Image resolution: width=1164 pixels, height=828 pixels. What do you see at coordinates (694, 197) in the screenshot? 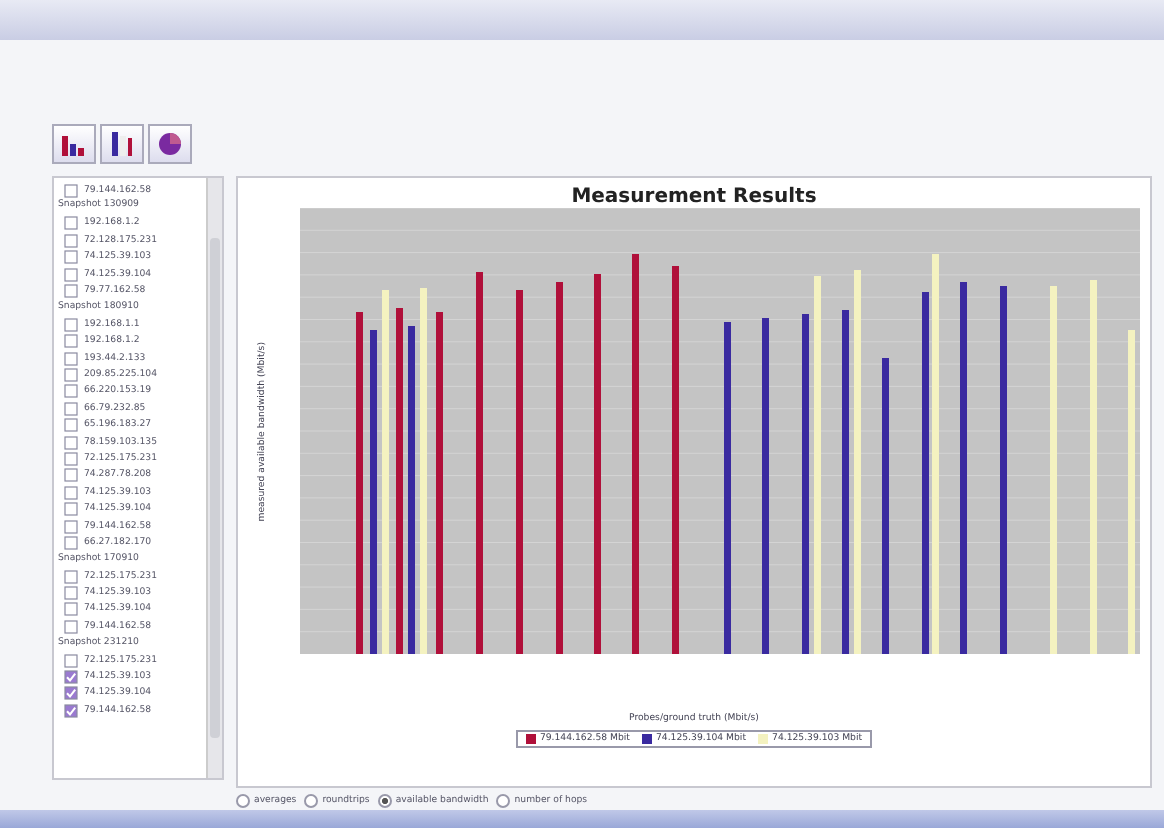
I see `chart-title: Measurement Results` at bounding box center [694, 197].